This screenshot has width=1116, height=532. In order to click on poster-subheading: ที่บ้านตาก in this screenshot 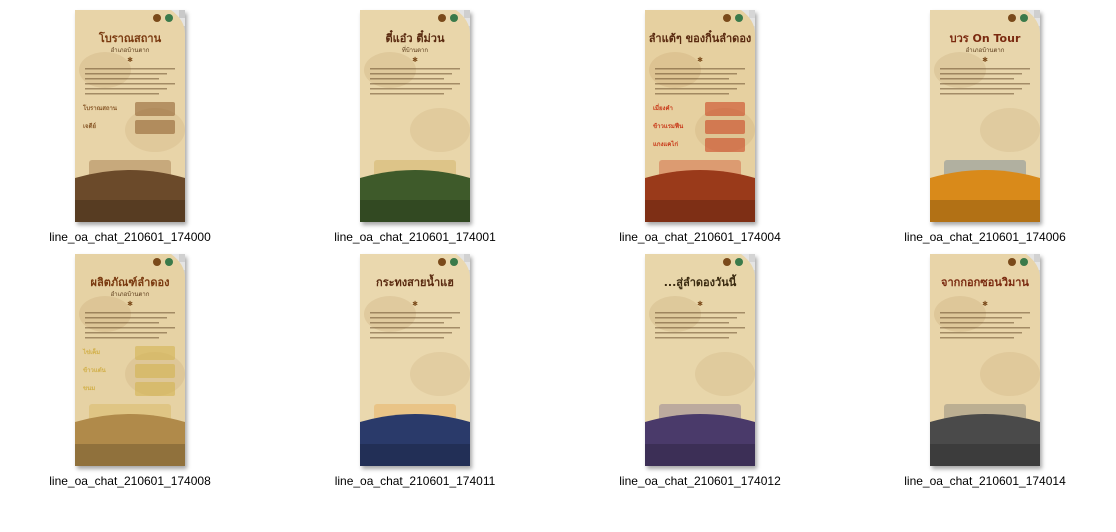, I will do `click(415, 50)`.